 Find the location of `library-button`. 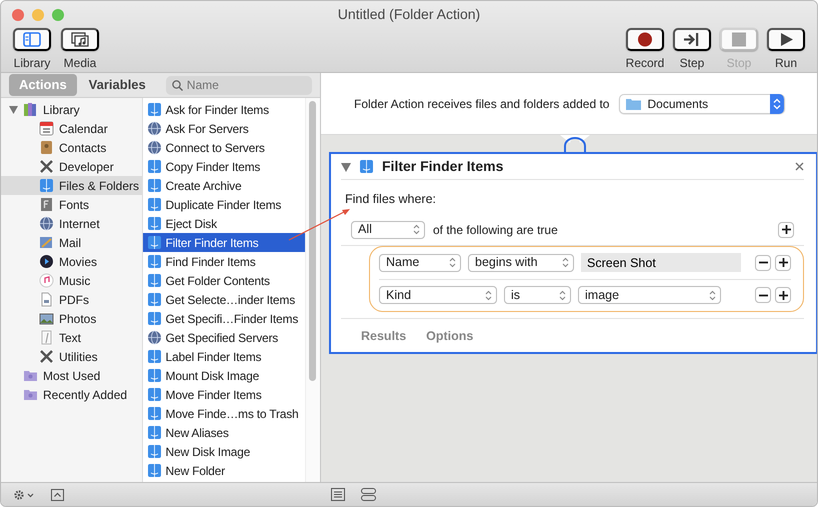

library-button is located at coordinates (32, 39).